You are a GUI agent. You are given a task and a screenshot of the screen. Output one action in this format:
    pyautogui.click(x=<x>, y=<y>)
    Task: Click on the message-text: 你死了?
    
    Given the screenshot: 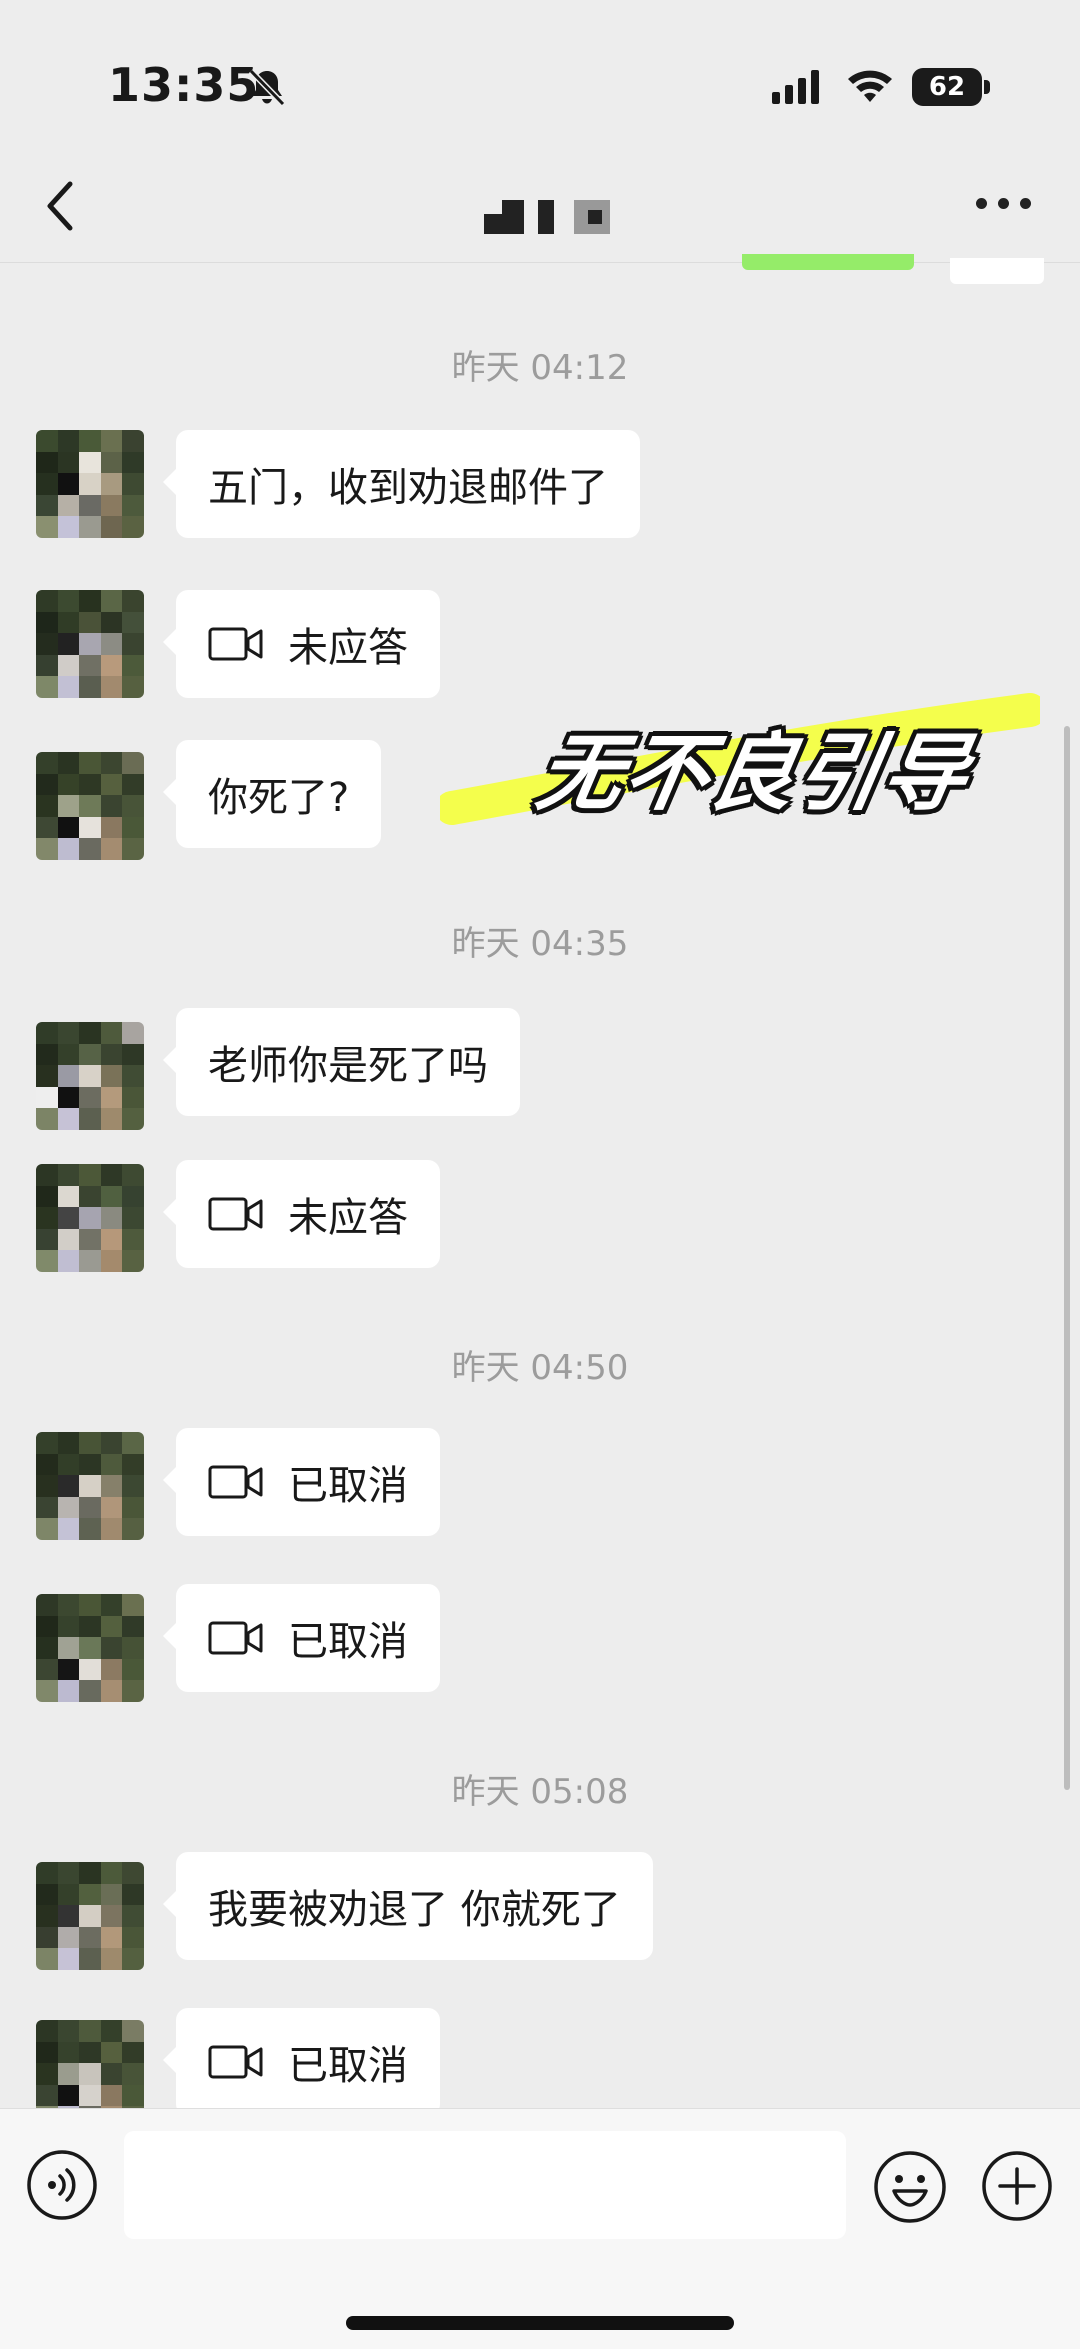 What is the action you would take?
    pyautogui.click(x=279, y=798)
    